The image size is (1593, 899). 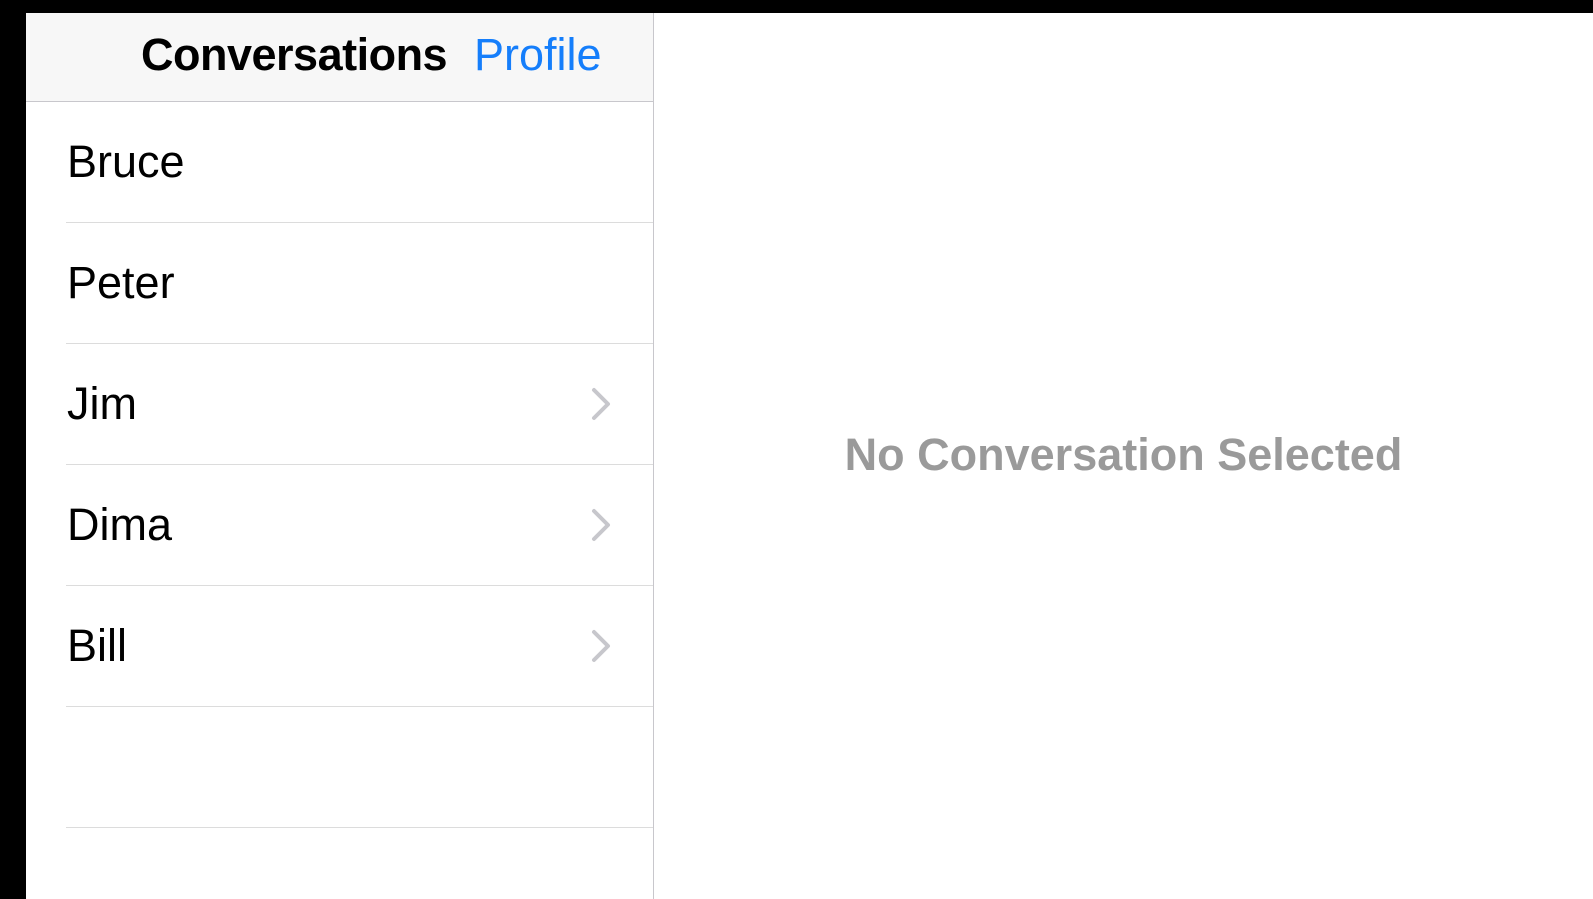 I want to click on conversation-name: Bill, so click(x=97, y=645).